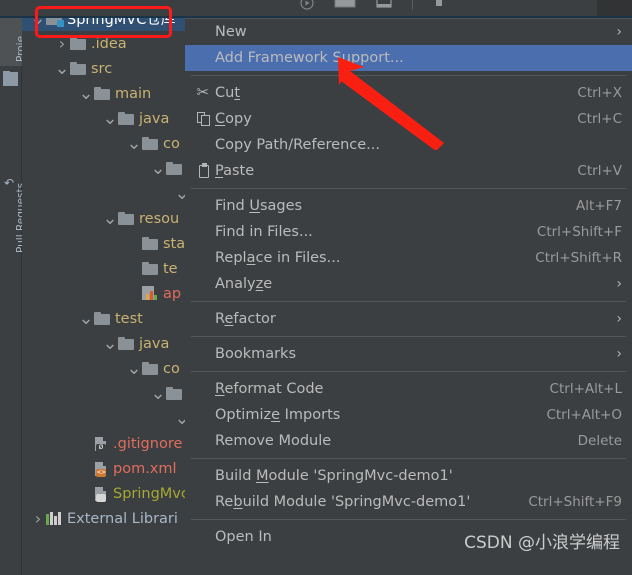 The width and height of the screenshot is (632, 575). Describe the element at coordinates (269, 389) in the screenshot. I see `menu-item-label: Reformat Code` at that location.